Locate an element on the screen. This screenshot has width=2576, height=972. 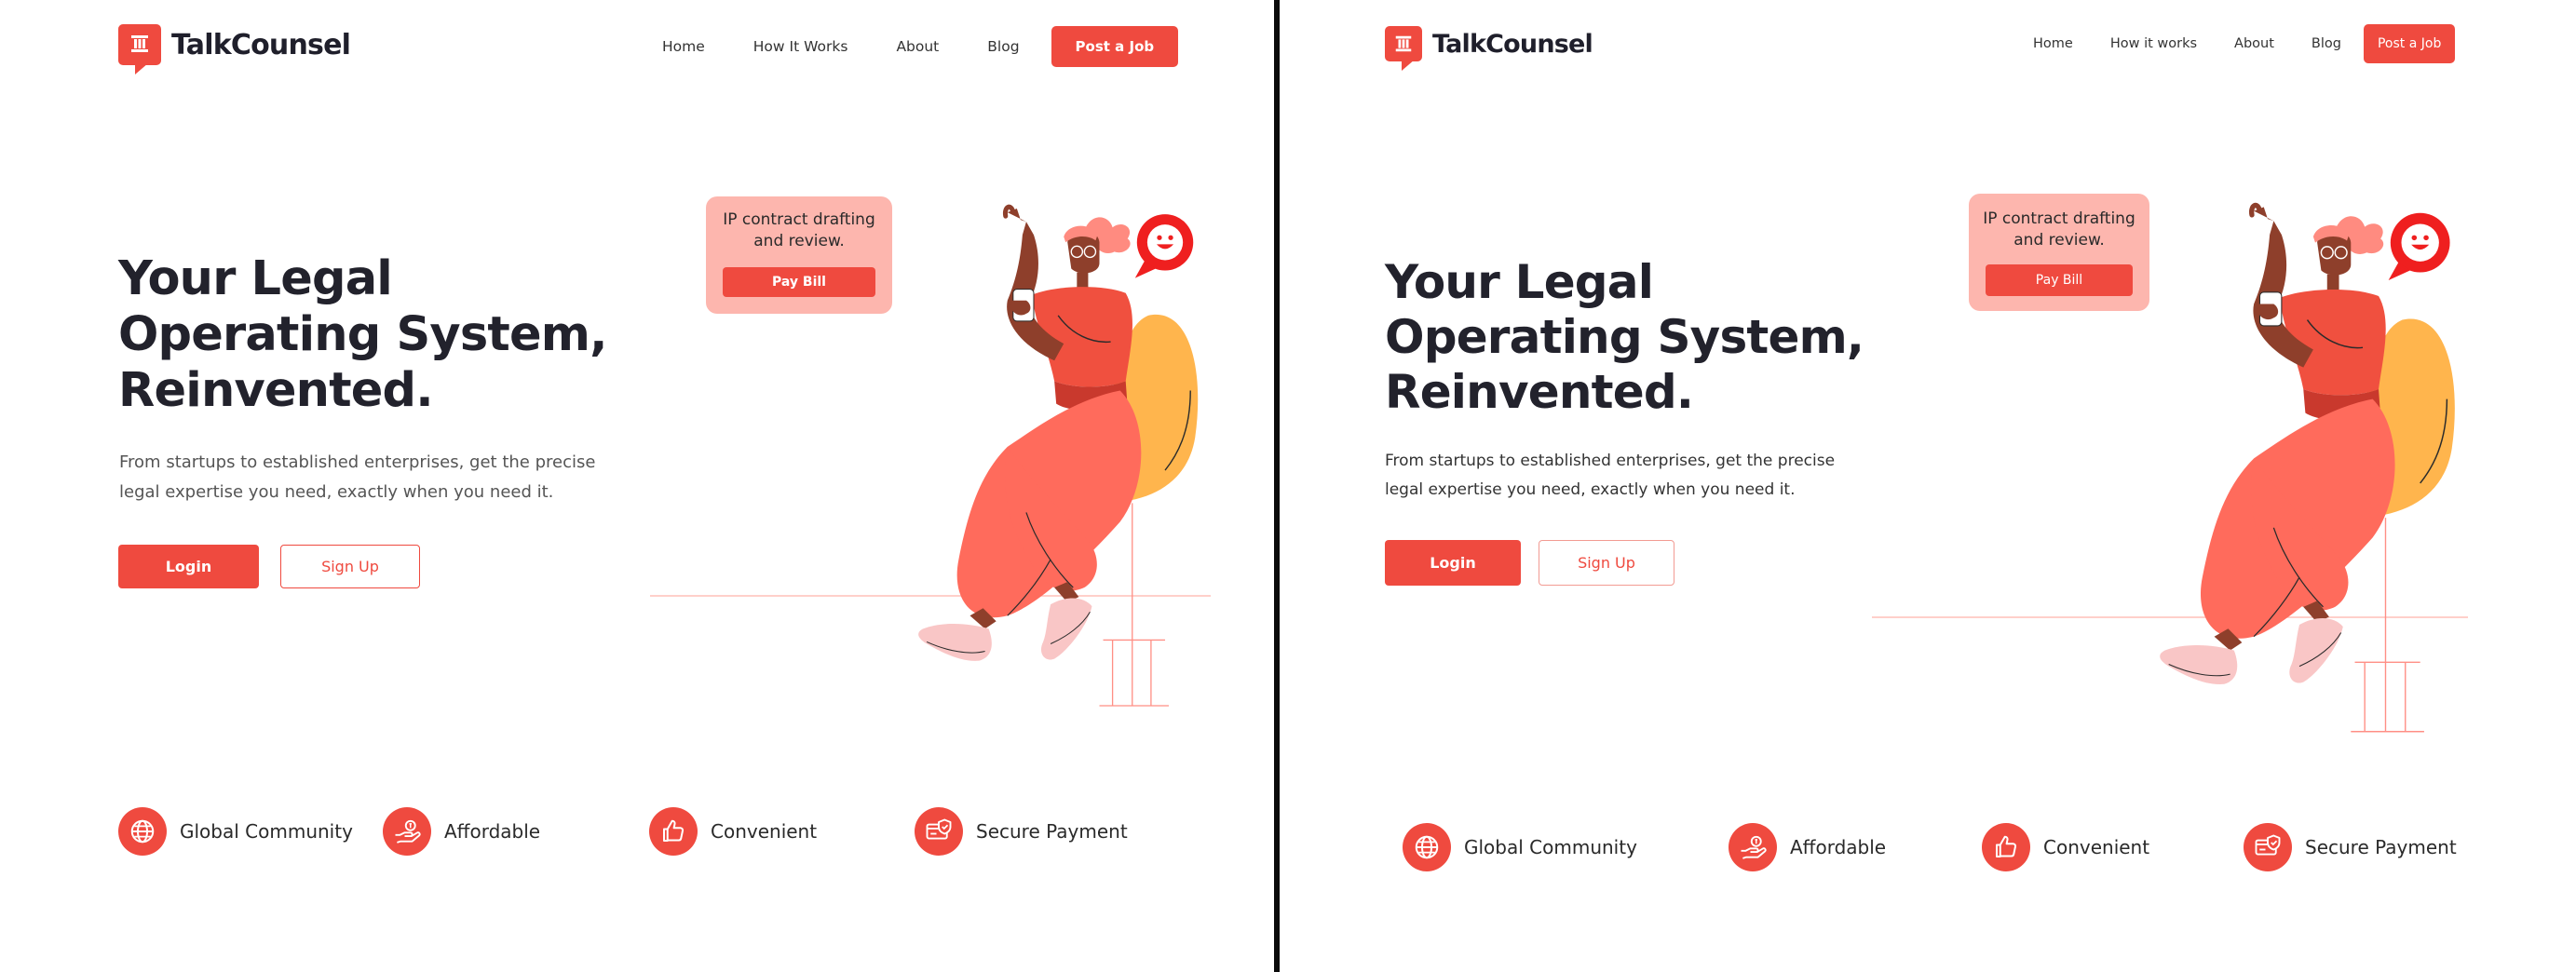
nav-how-it-works: How it works is located at coordinates (2153, 44).